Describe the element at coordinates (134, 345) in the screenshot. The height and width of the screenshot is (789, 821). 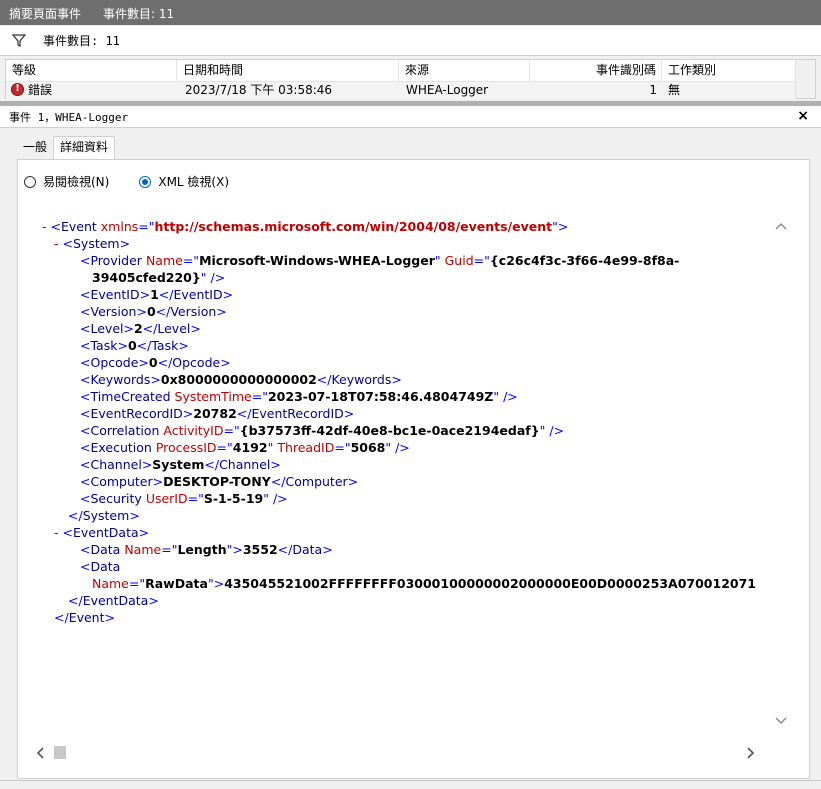
I see `xml-line-task: <Task>0</Task>` at that location.